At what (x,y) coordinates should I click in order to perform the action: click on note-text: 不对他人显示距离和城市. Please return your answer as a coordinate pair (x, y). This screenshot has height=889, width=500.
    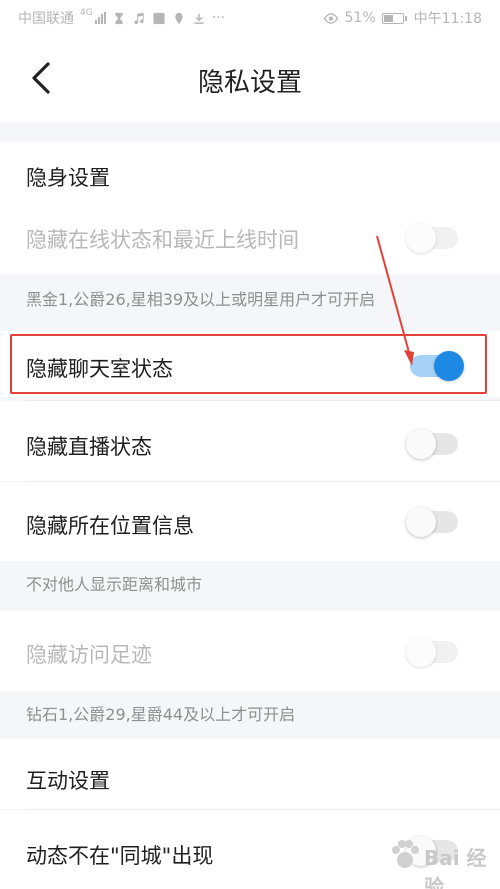
    Looking at the image, I should click on (114, 584).